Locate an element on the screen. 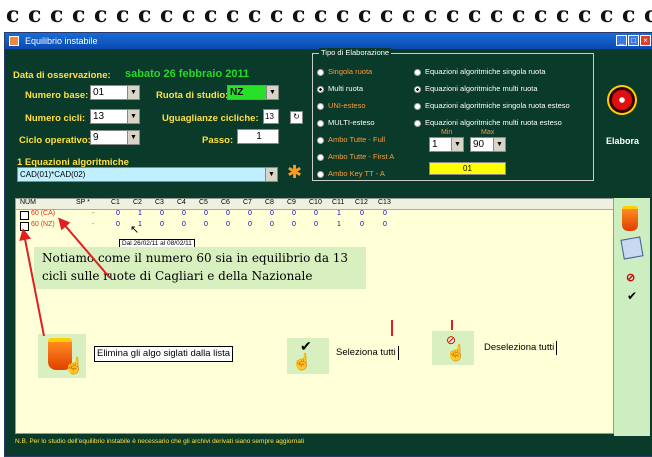 This screenshot has height=457, width=652. arrow-to-ca is located at coordinates (84, 248).